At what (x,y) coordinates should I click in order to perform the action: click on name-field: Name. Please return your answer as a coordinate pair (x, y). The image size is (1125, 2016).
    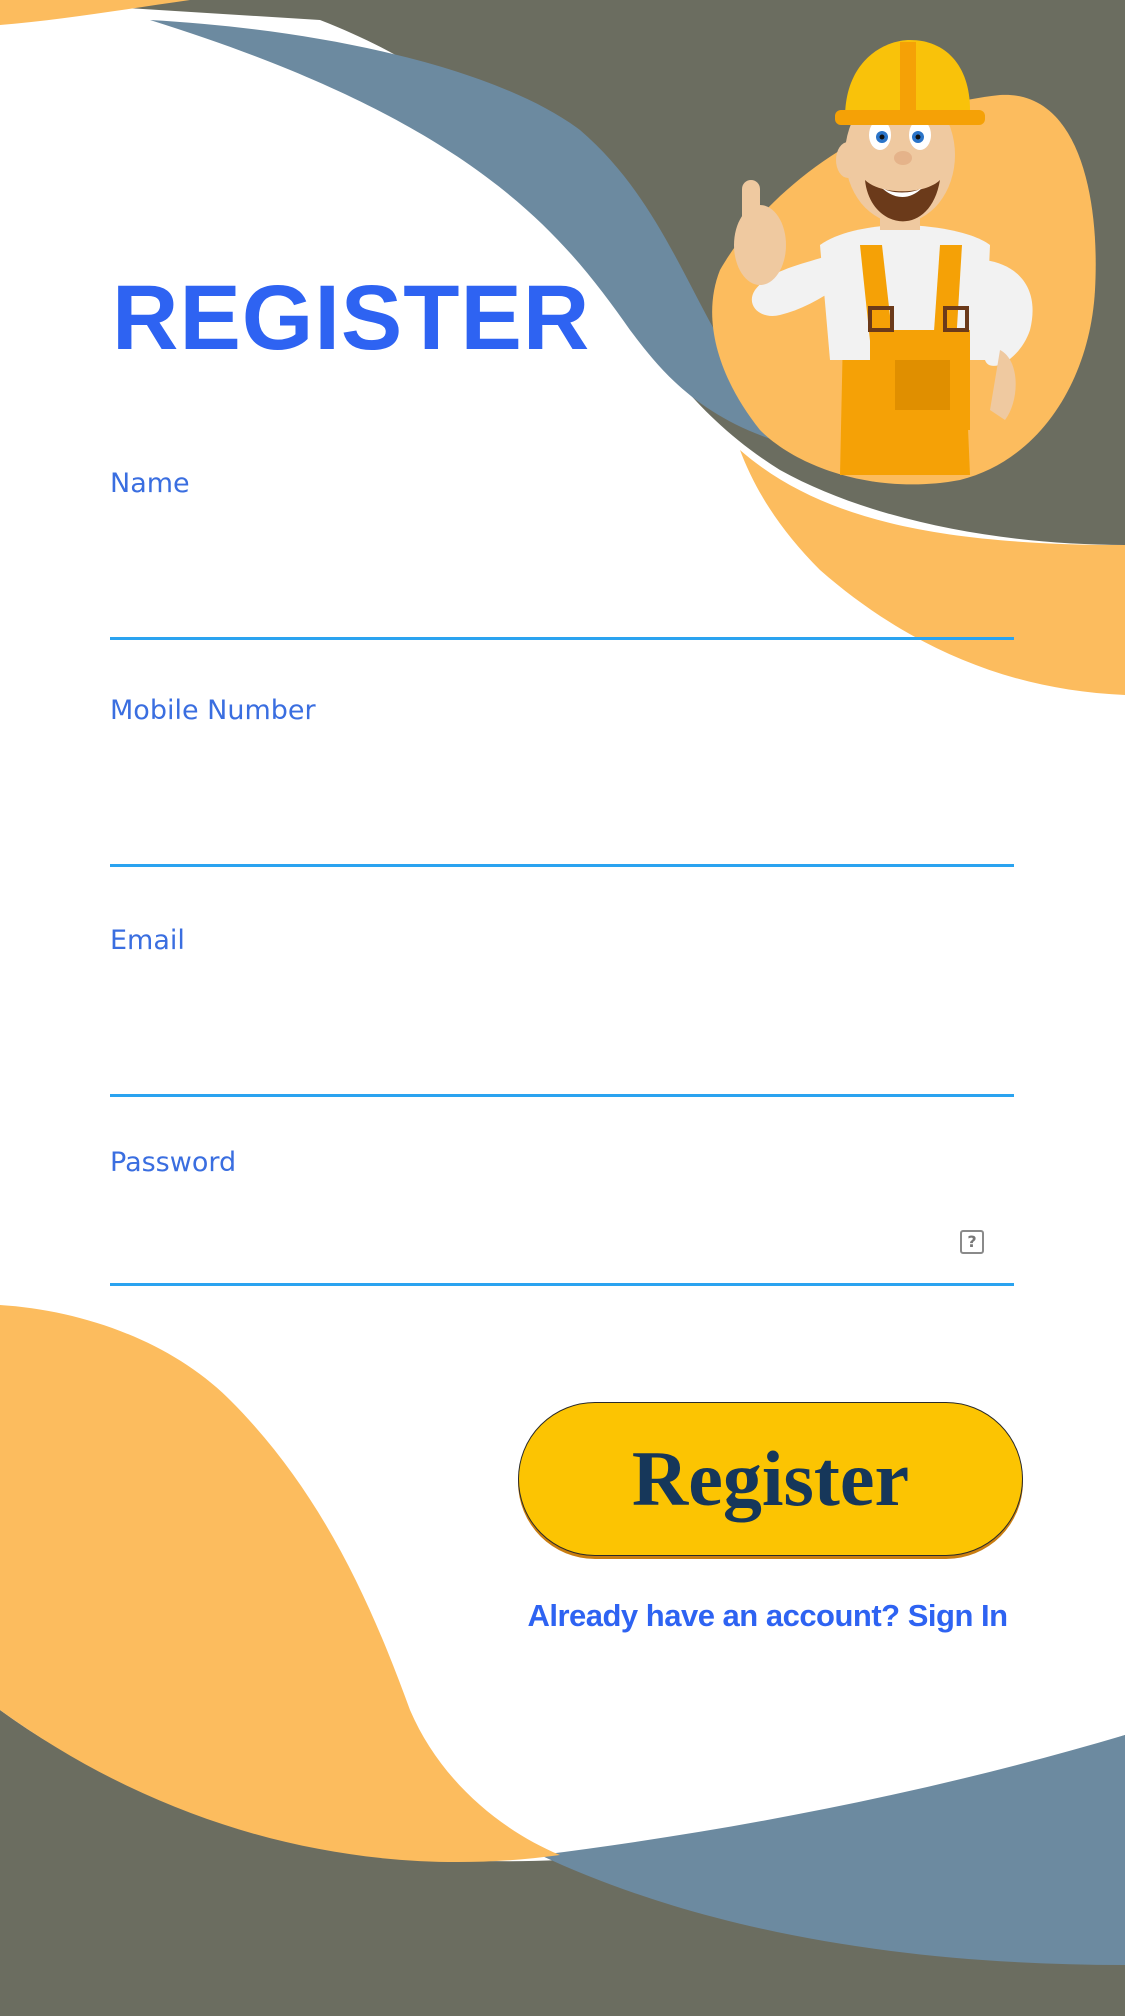
    Looking at the image, I should click on (562, 555).